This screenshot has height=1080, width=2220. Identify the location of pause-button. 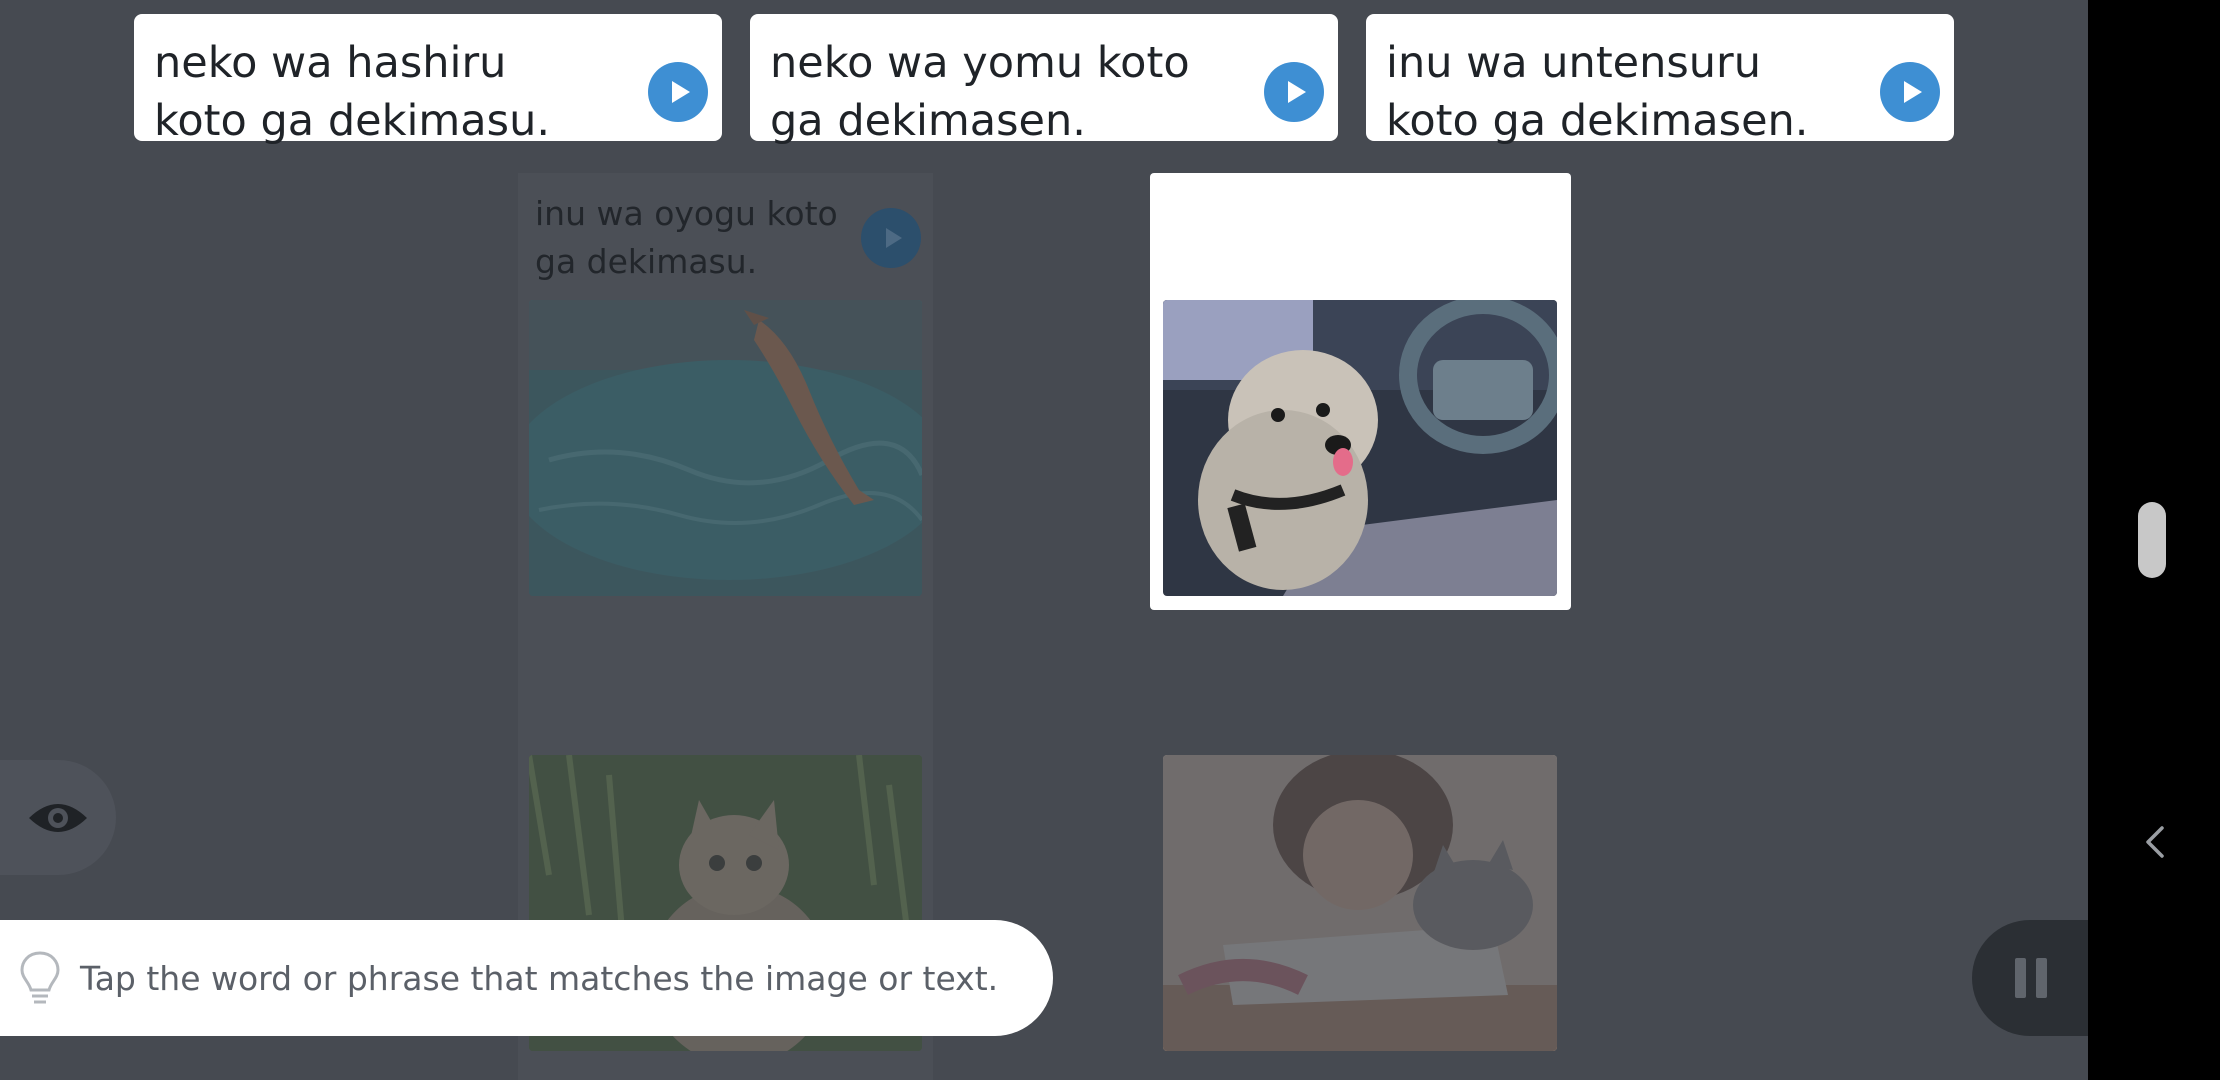
(2030, 978).